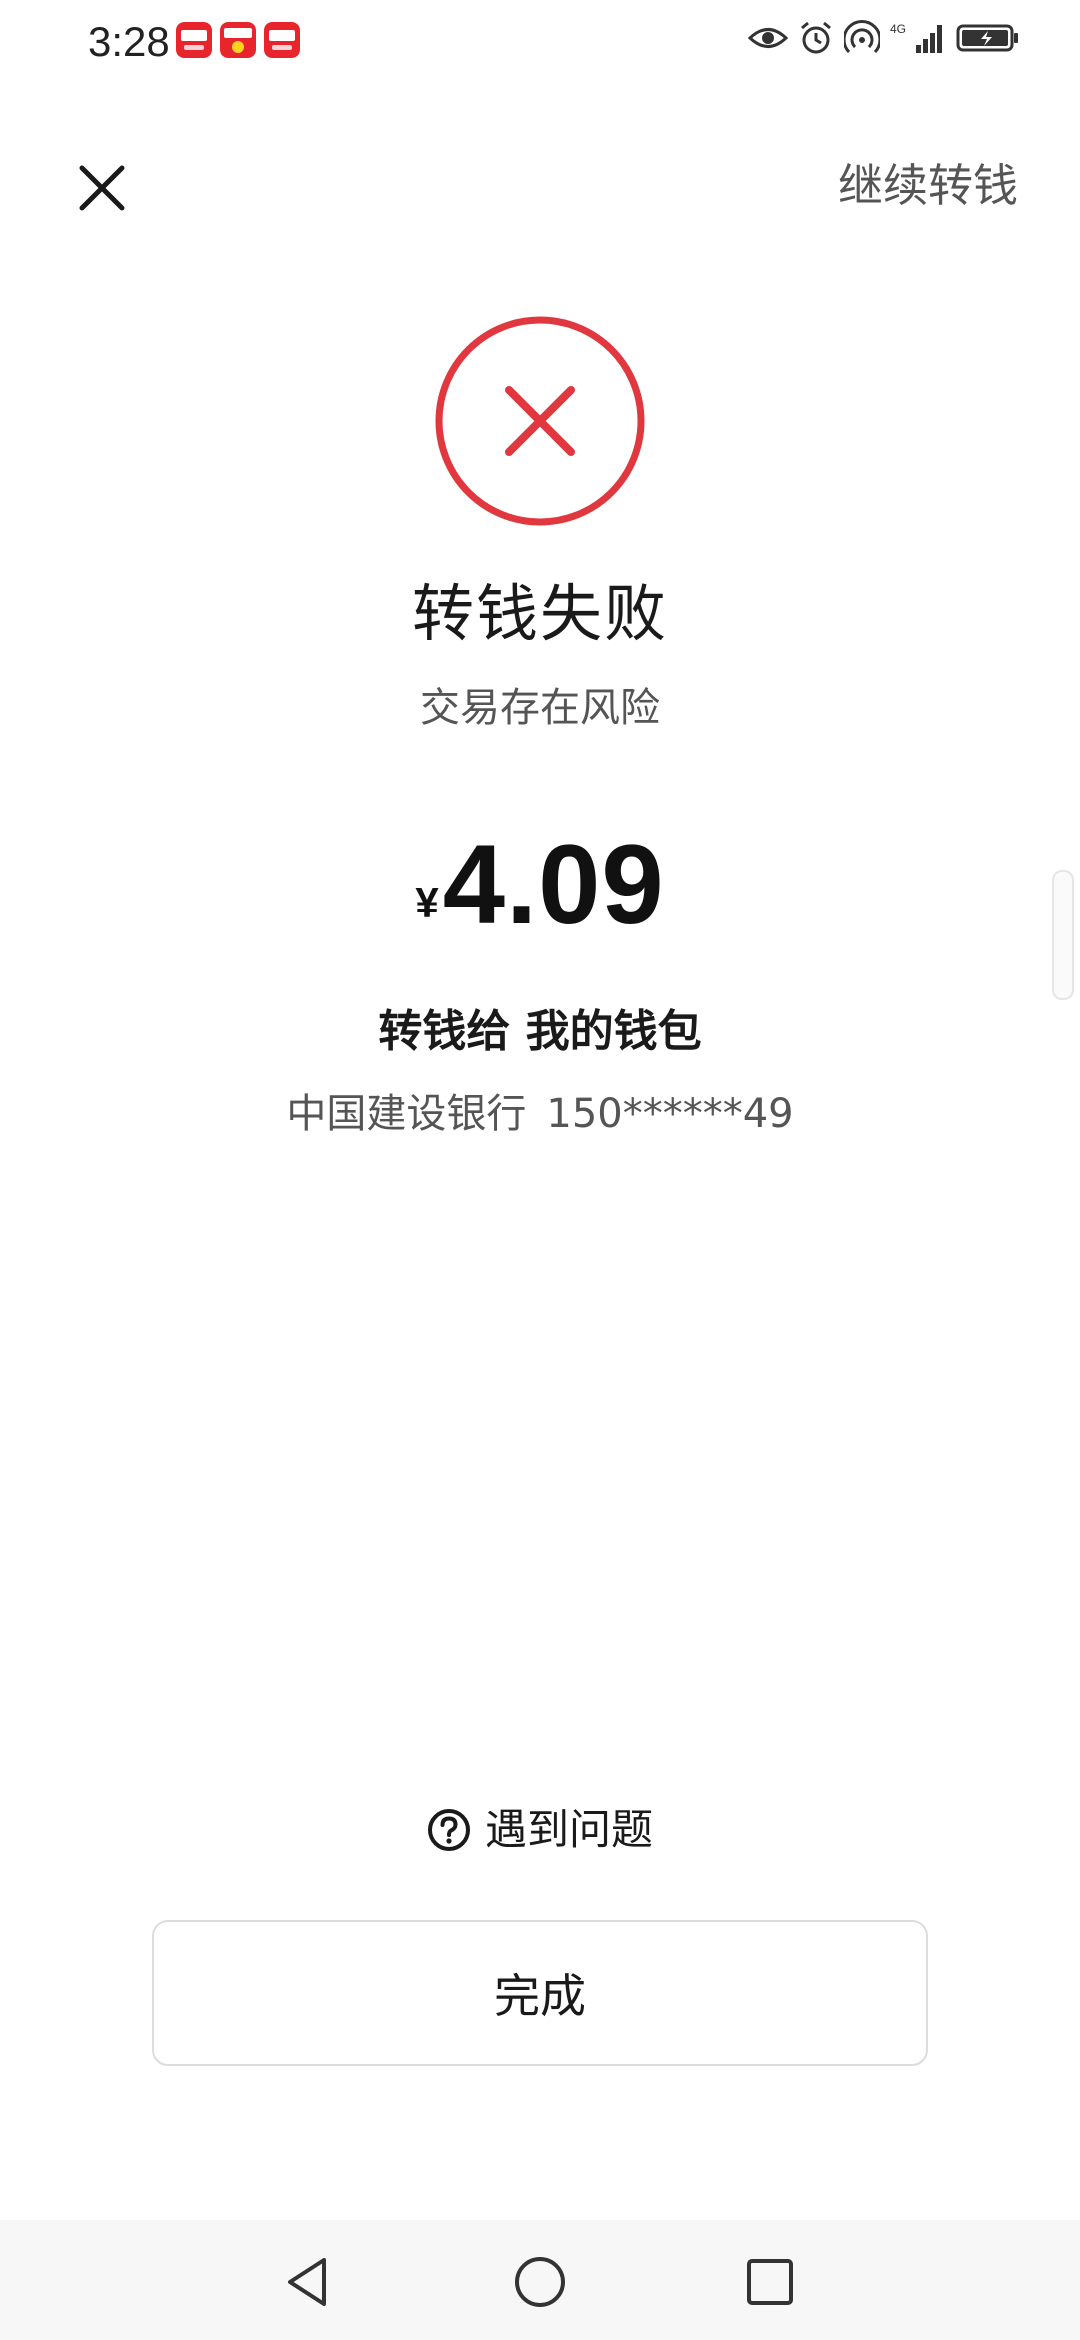  Describe the element at coordinates (540, 708) in the screenshot. I see `result-subtitle: 交易存在风险` at that location.